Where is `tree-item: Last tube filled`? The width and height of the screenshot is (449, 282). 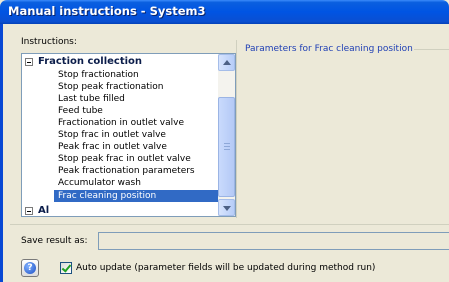
tree-item: Last tube filled is located at coordinates (91, 99).